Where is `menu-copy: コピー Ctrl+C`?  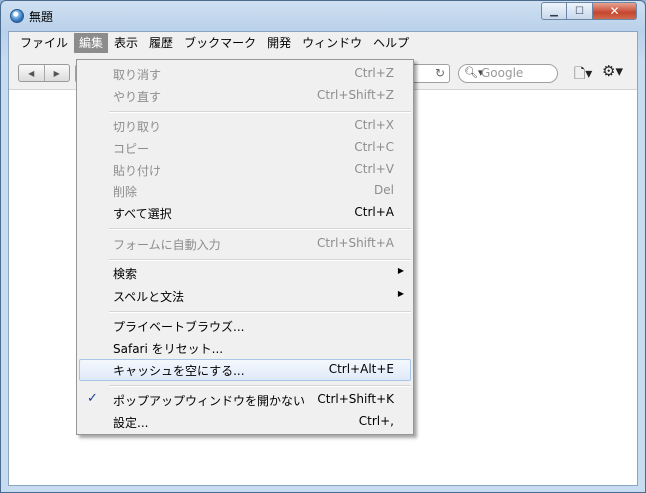
menu-copy: コピー Ctrl+C is located at coordinates (245, 148).